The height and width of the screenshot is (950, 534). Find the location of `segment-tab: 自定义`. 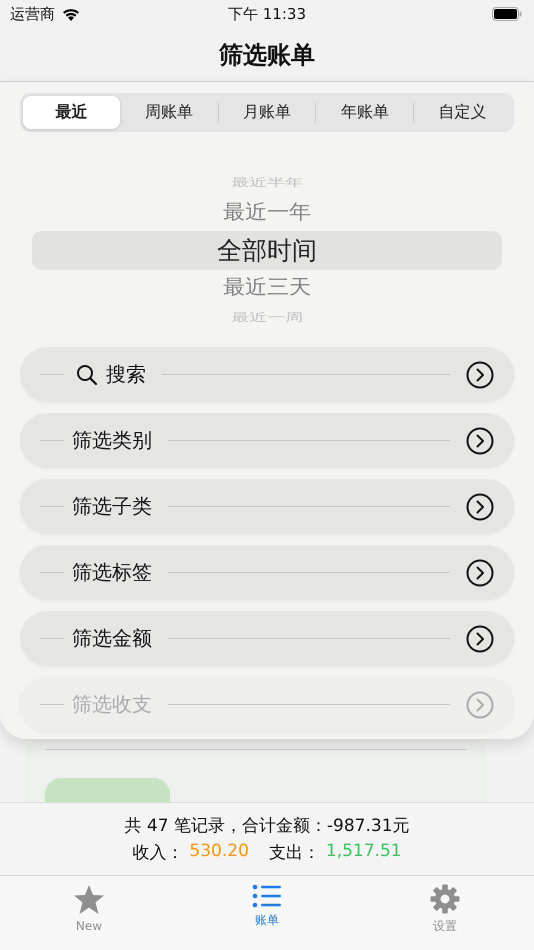

segment-tab: 自定义 is located at coordinates (462, 112).